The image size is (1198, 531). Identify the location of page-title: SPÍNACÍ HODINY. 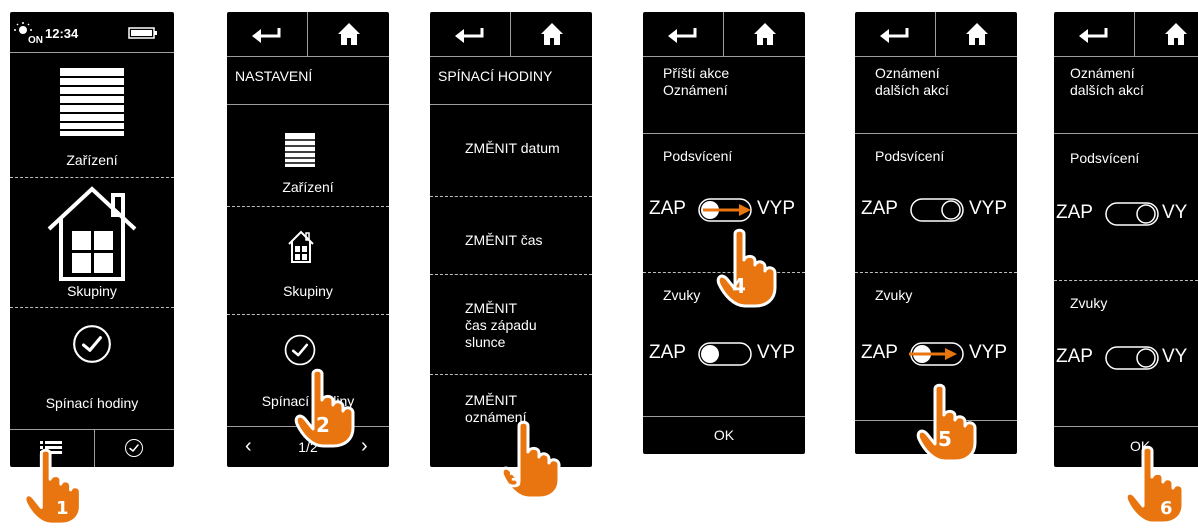
(495, 76).